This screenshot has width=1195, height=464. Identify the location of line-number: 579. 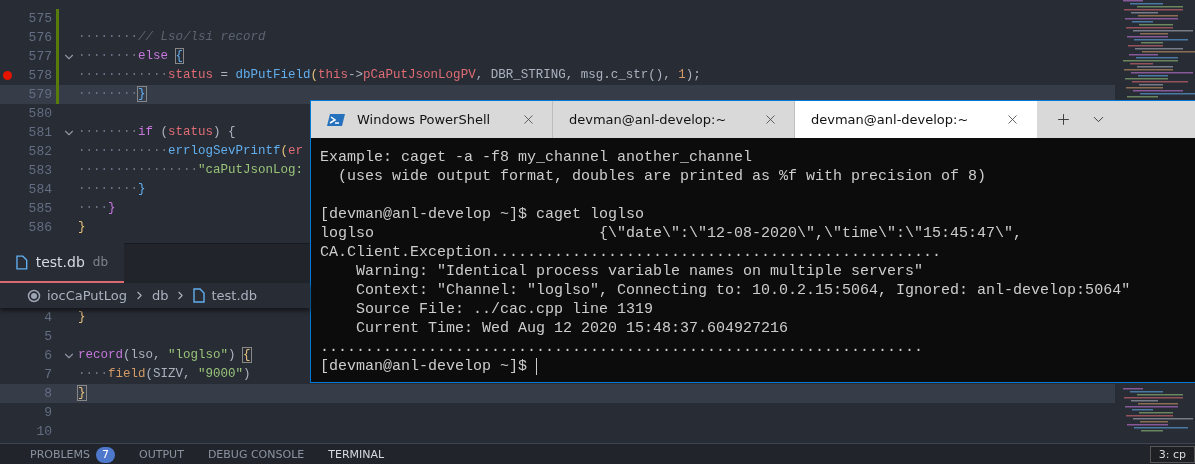
(40, 94).